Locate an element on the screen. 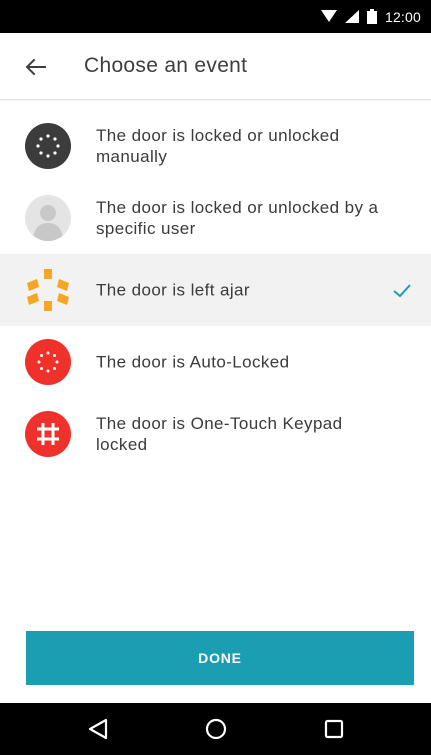 This screenshot has width=431, height=755. status-icons: 12:00 is located at coordinates (370, 16).